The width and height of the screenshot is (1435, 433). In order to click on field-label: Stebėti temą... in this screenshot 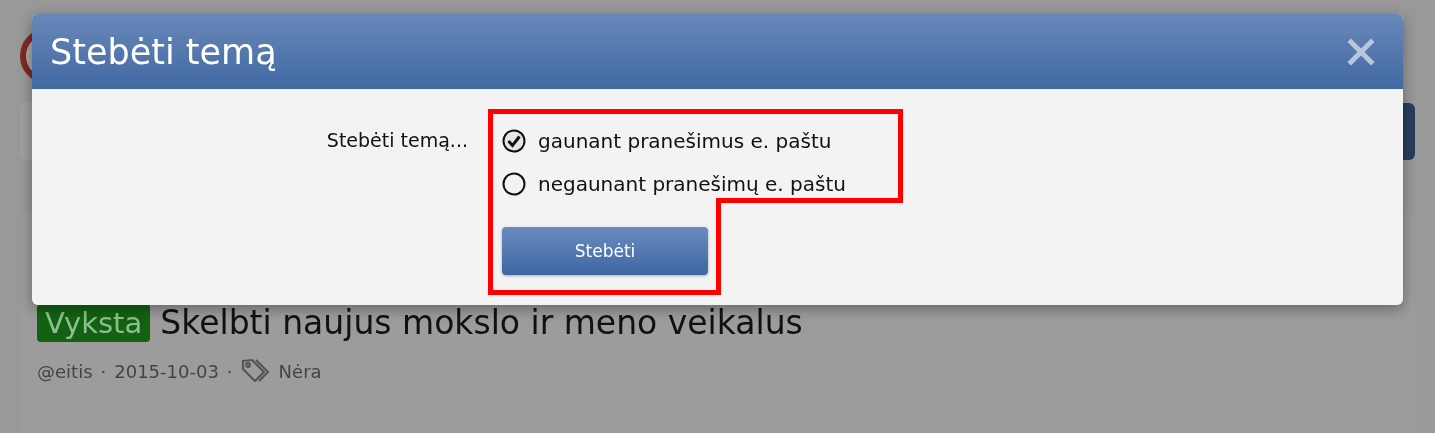, I will do `click(396, 140)`.